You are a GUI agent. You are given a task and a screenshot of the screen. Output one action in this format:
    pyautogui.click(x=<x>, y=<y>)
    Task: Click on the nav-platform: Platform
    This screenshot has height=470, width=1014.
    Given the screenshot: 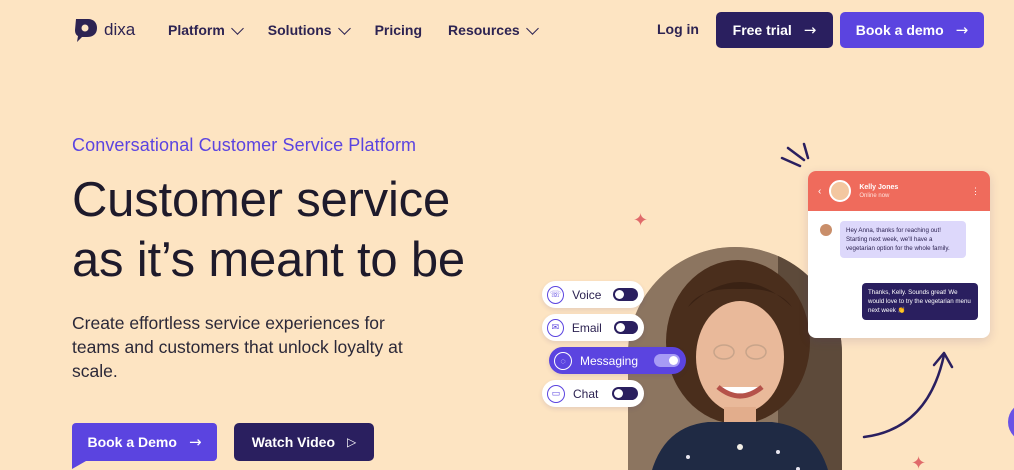 What is the action you would take?
    pyautogui.click(x=206, y=29)
    